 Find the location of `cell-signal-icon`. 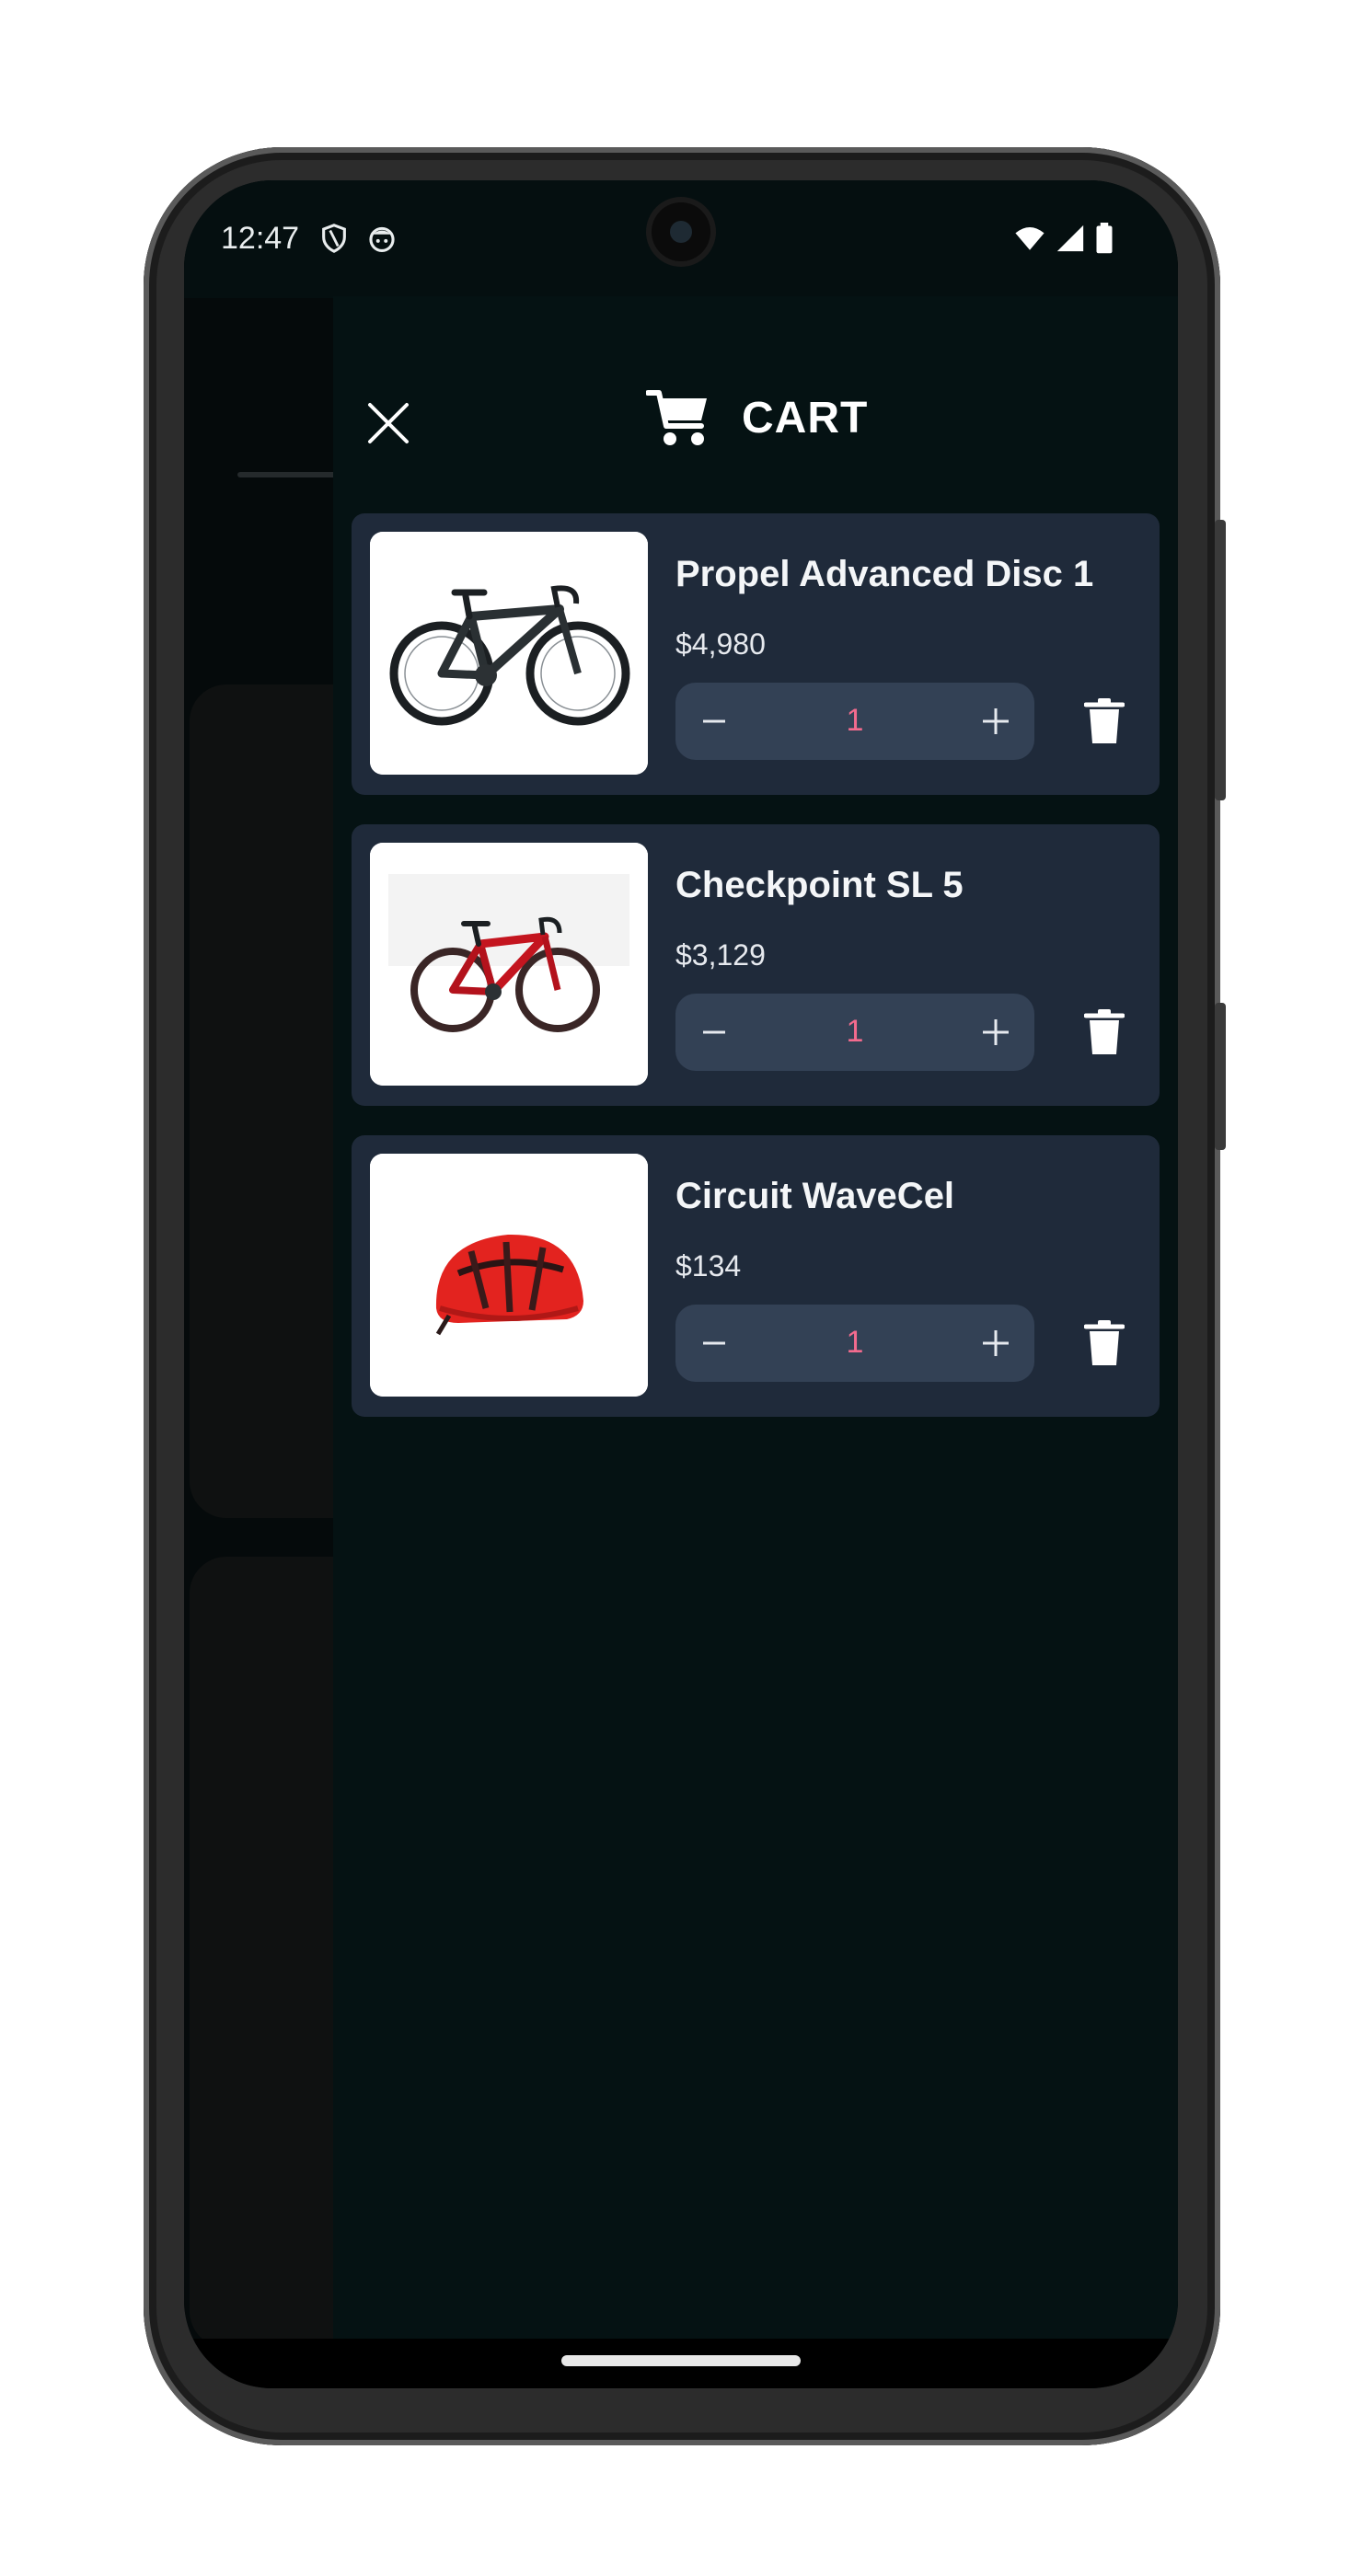

cell-signal-icon is located at coordinates (1070, 238).